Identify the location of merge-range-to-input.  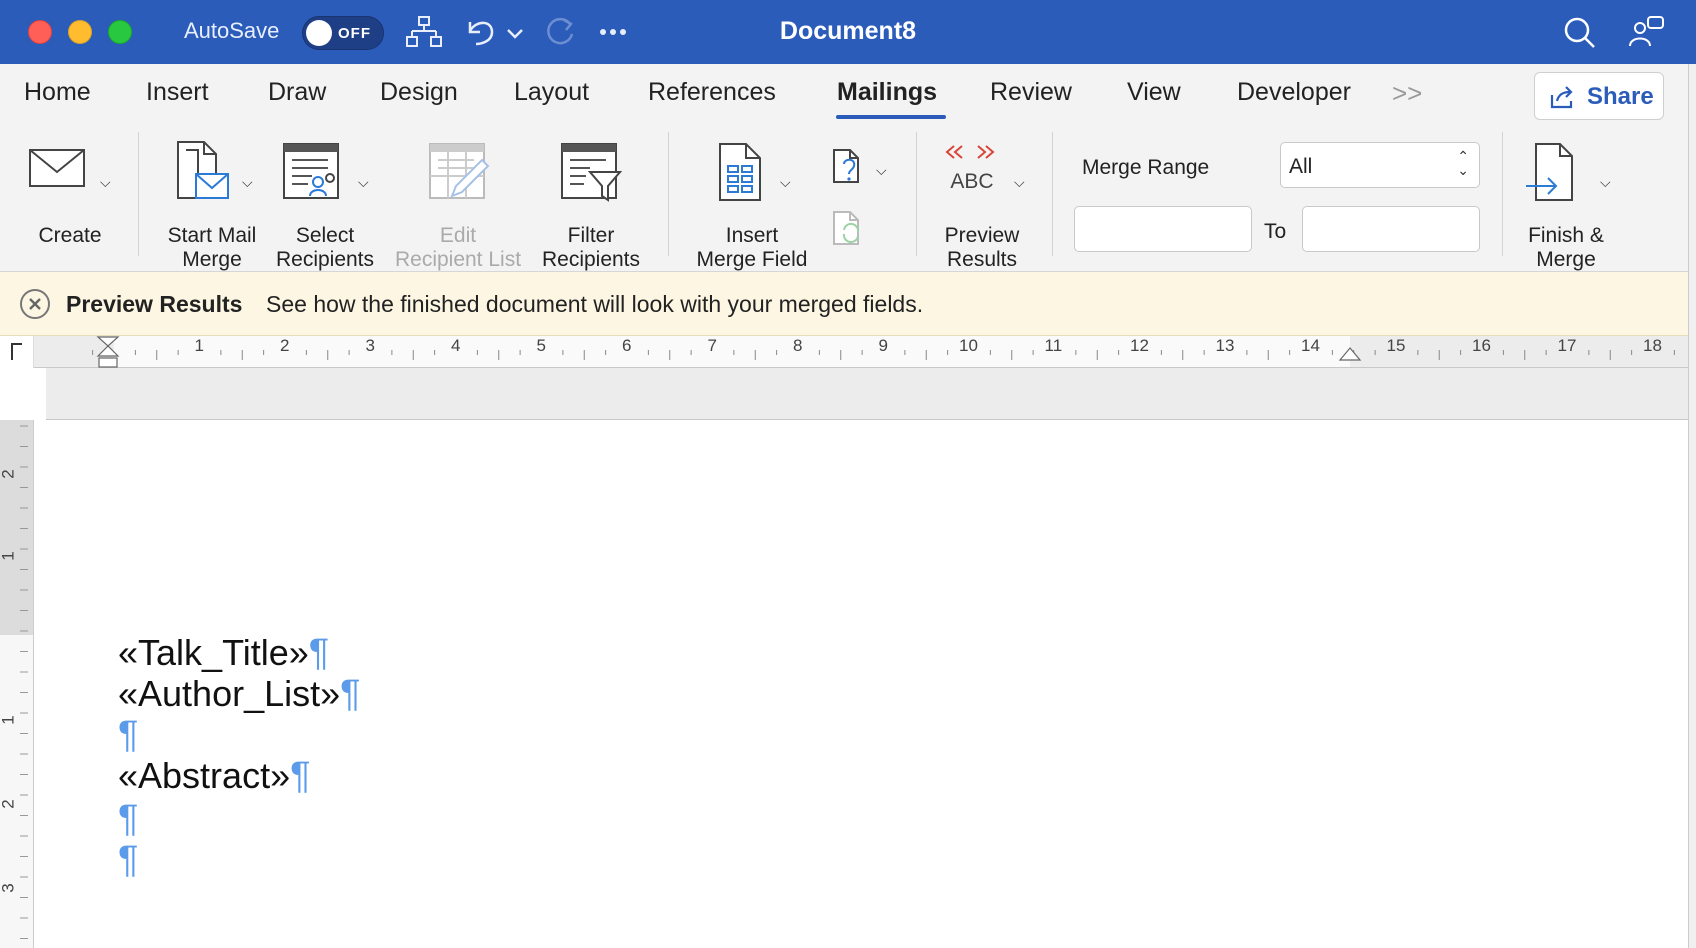
(1391, 229).